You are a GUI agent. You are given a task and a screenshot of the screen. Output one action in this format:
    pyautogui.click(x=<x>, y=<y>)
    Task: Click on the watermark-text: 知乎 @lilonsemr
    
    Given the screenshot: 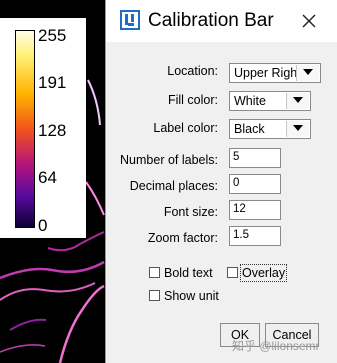 What is the action you would take?
    pyautogui.click(x=276, y=346)
    